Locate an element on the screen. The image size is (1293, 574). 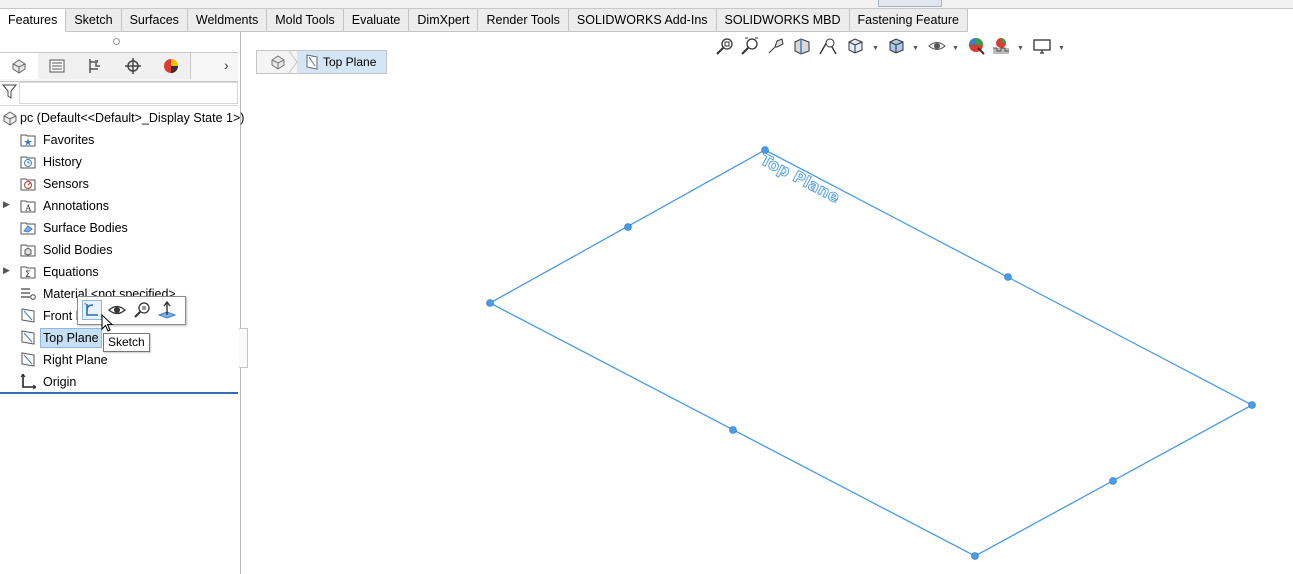
view-orientation-icon is located at coordinates (856, 46).